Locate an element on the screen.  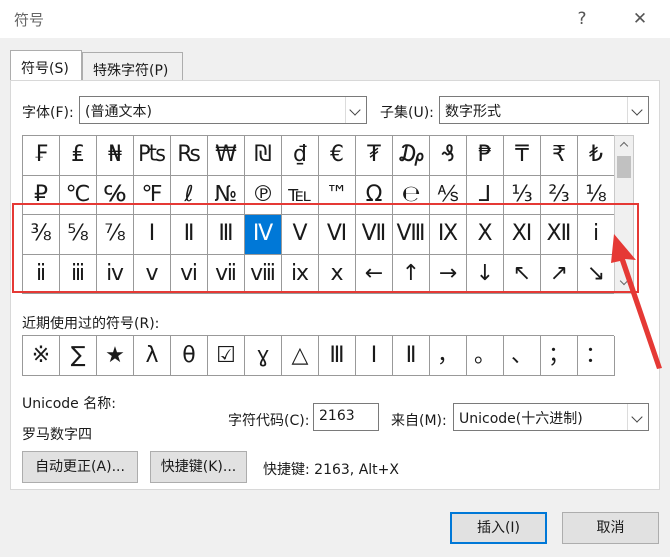
symbol-cell: ₺ is located at coordinates (596, 156).